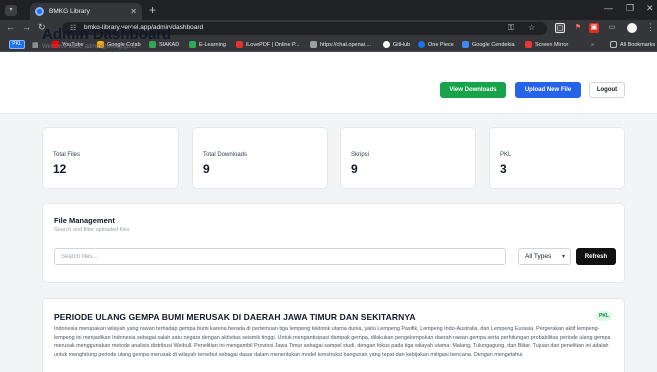 Image resolution: width=657 pixels, height=372 pixels. What do you see at coordinates (107, 34) in the screenshot?
I see `page-title: Admin Dashboard` at bounding box center [107, 34].